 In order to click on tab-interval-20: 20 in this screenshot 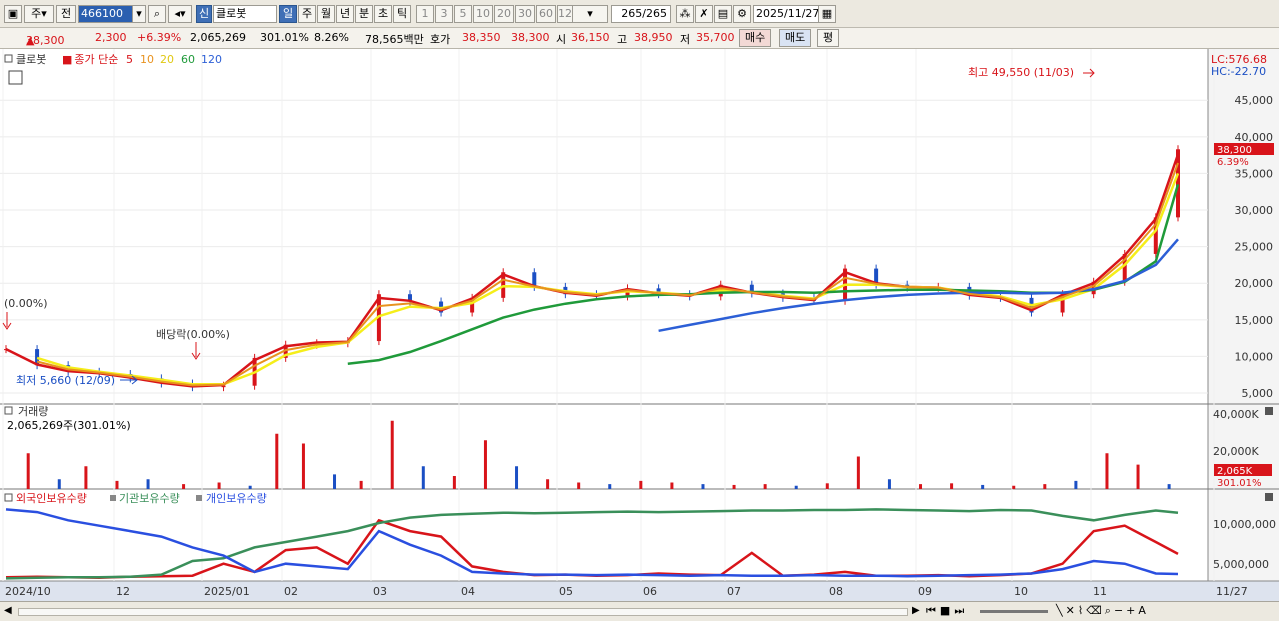, I will do `click(504, 14)`.